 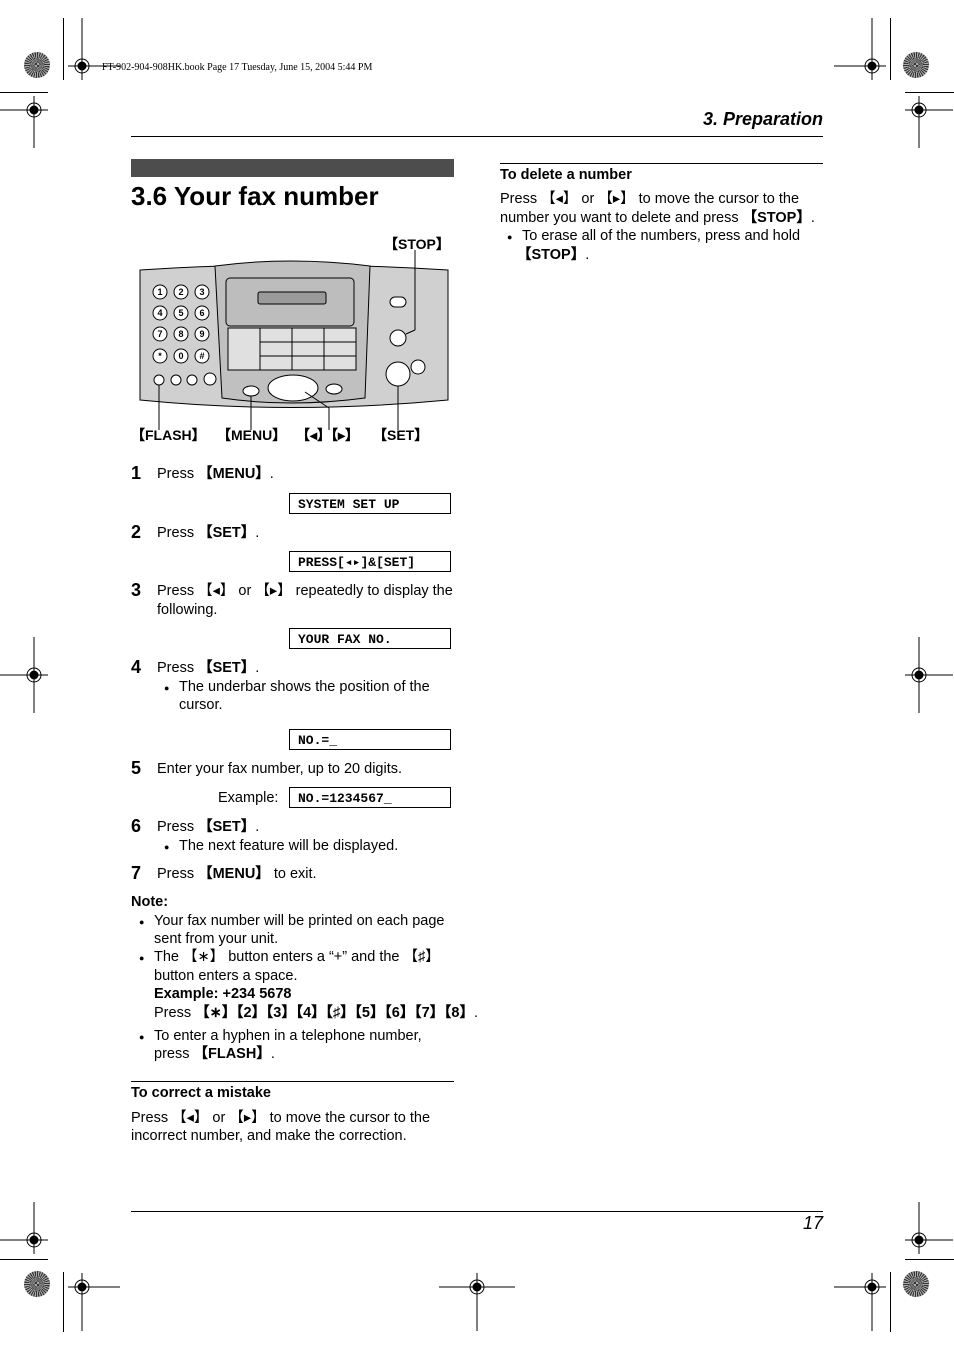 I want to click on keypad-key: 6, so click(x=201, y=313).